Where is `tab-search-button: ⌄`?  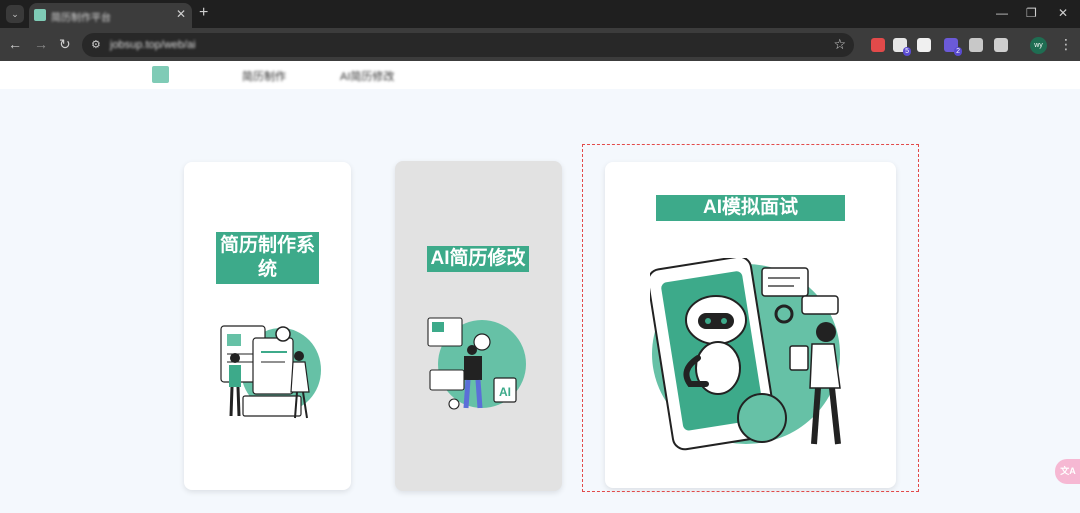
tab-search-button: ⌄ is located at coordinates (15, 14).